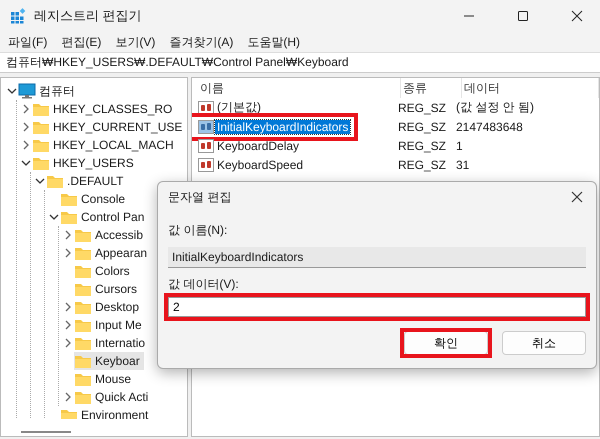 This screenshot has width=600, height=439. What do you see at coordinates (87, 181) in the screenshot?
I see `tree-item: .DEFAULT` at bounding box center [87, 181].